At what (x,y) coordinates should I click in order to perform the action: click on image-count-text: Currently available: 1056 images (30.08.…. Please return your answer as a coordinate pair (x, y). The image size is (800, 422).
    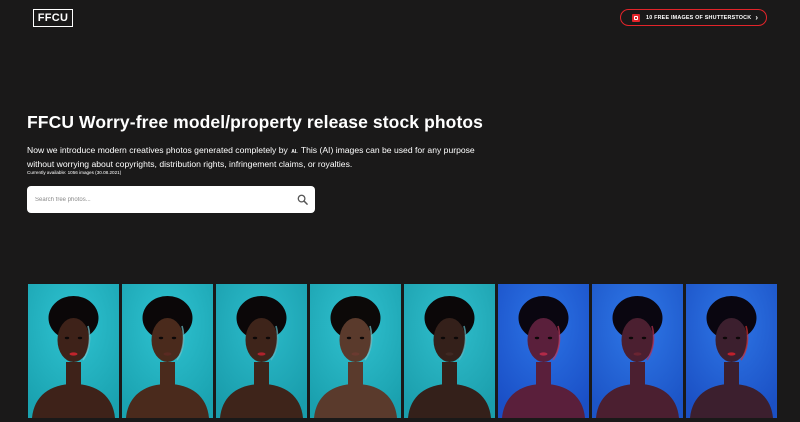
    Looking at the image, I should click on (74, 172).